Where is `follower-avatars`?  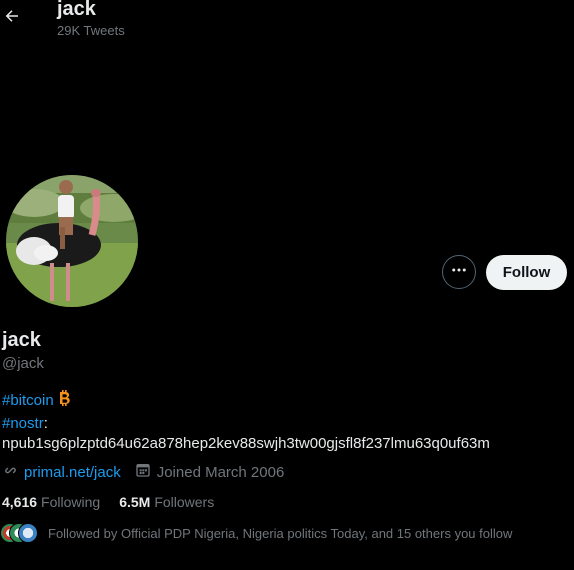 follower-avatars is located at coordinates (20, 533).